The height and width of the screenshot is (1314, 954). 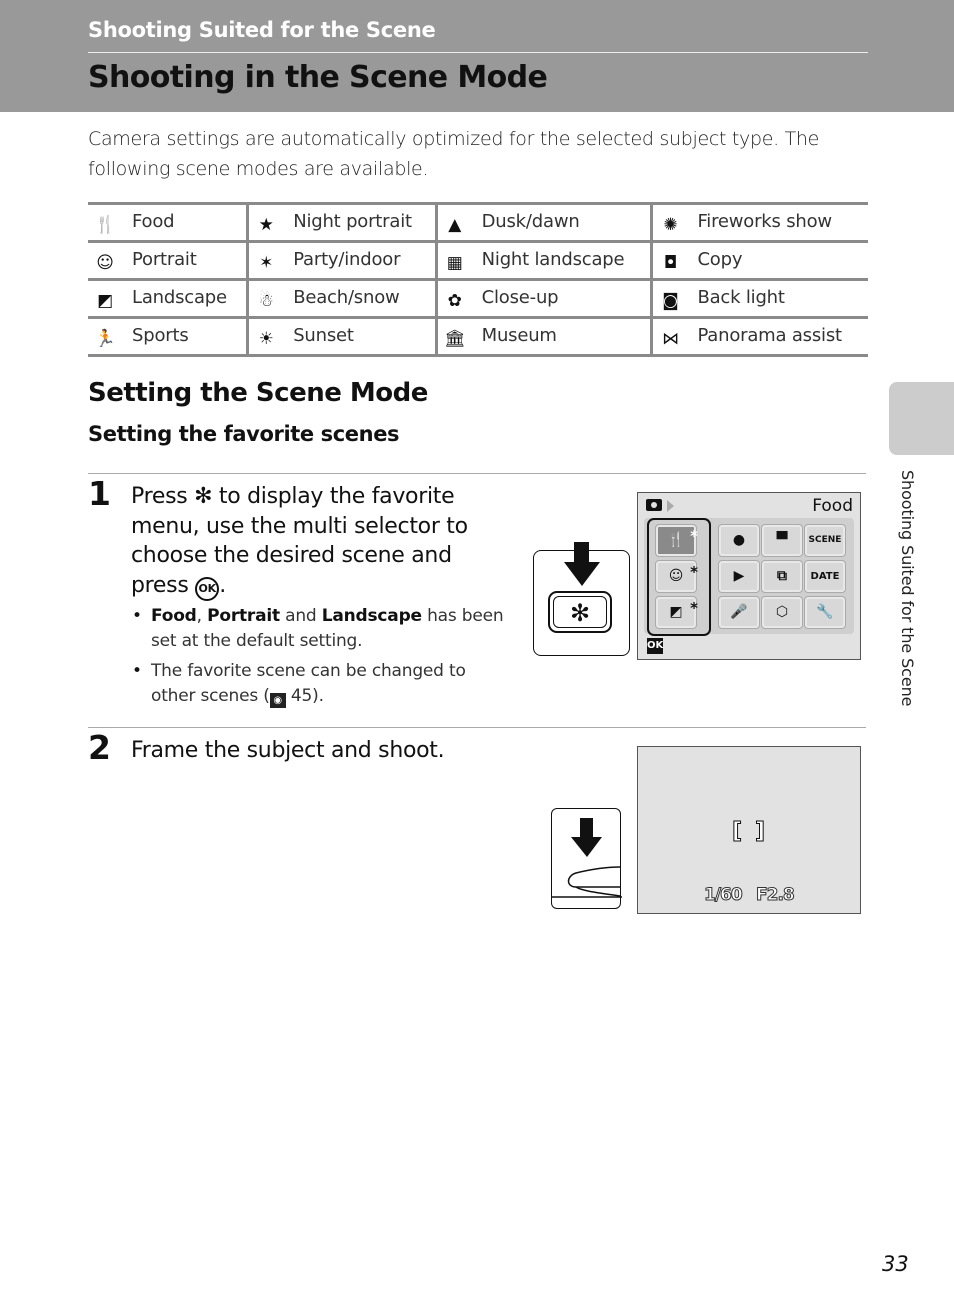 I want to click on chapter-tab, so click(x=921, y=418).